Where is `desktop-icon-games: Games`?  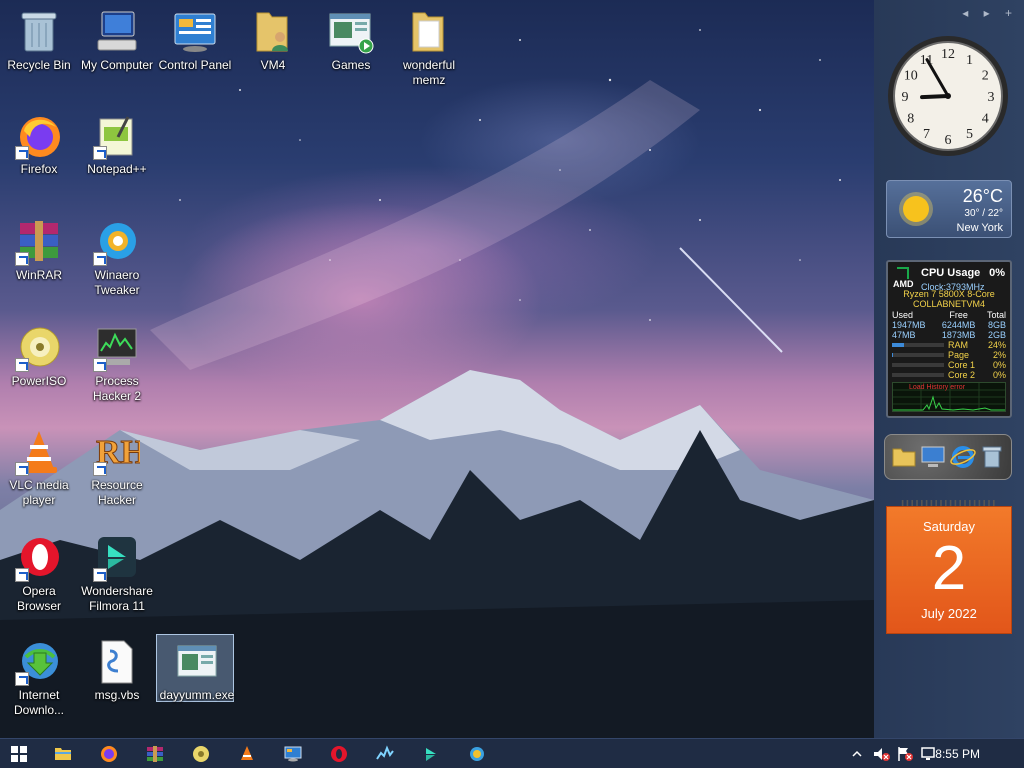 desktop-icon-games: Games is located at coordinates (351, 40).